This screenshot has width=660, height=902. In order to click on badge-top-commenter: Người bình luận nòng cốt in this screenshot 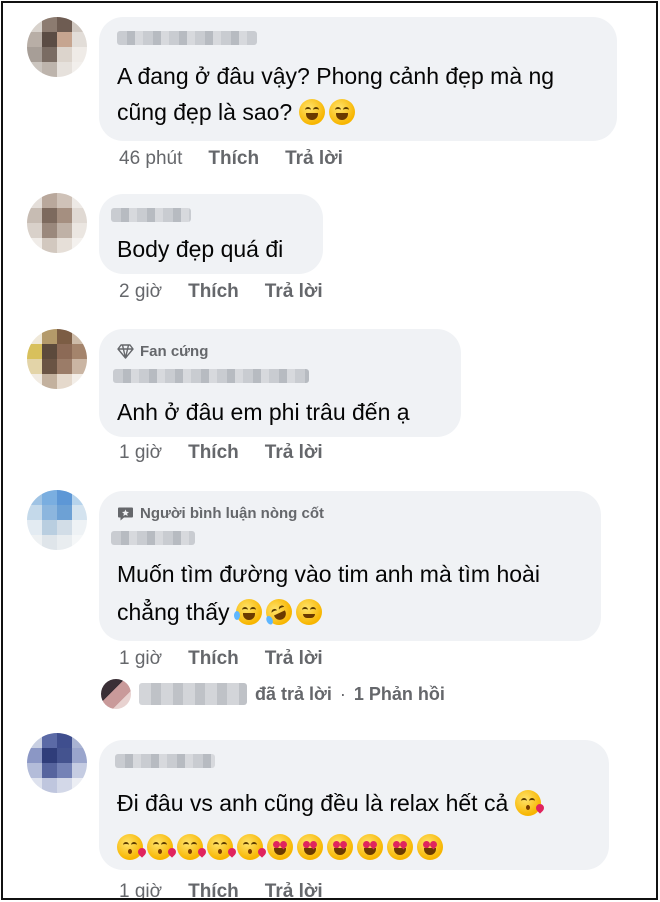, I will do `click(220, 513)`.